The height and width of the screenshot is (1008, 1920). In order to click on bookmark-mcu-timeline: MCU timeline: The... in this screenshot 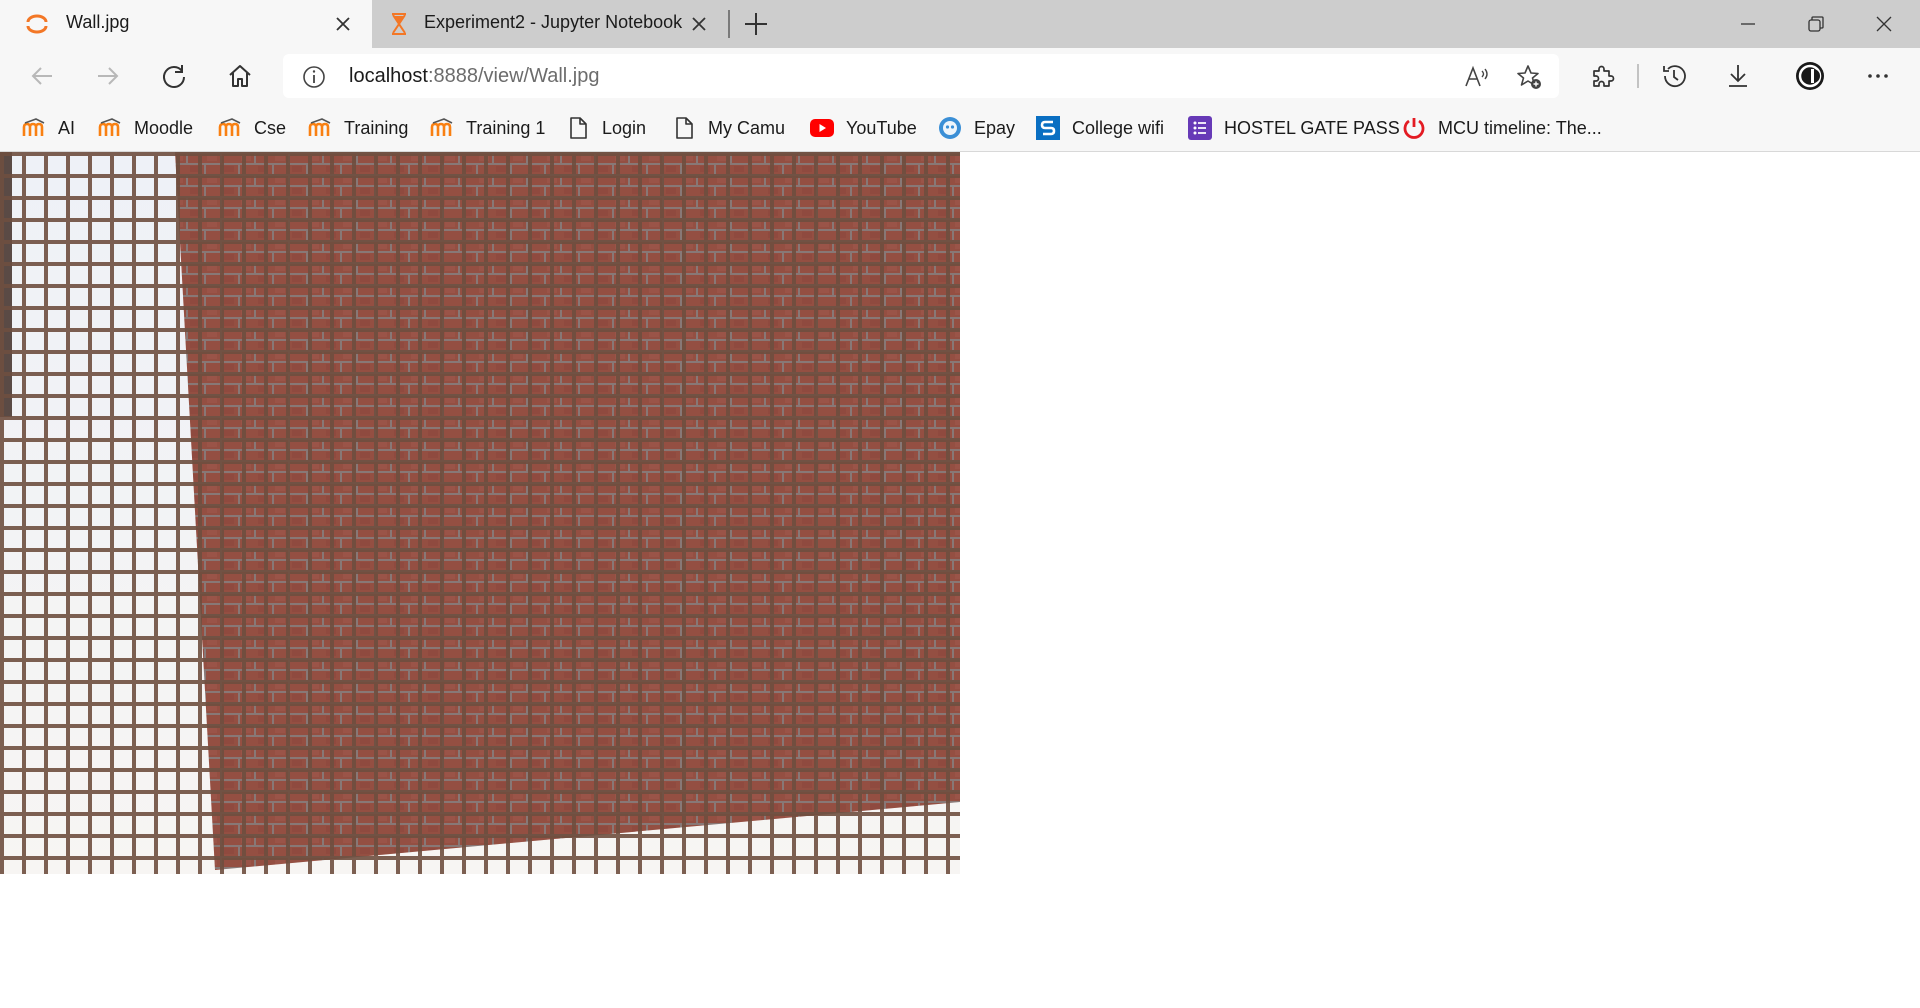, I will do `click(1502, 128)`.